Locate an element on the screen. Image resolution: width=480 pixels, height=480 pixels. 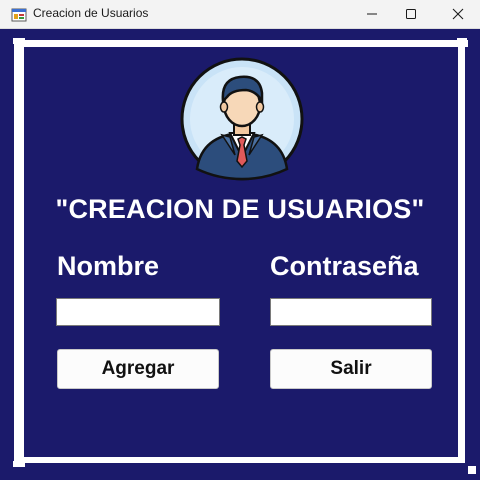
close-button is located at coordinates (458, 14).